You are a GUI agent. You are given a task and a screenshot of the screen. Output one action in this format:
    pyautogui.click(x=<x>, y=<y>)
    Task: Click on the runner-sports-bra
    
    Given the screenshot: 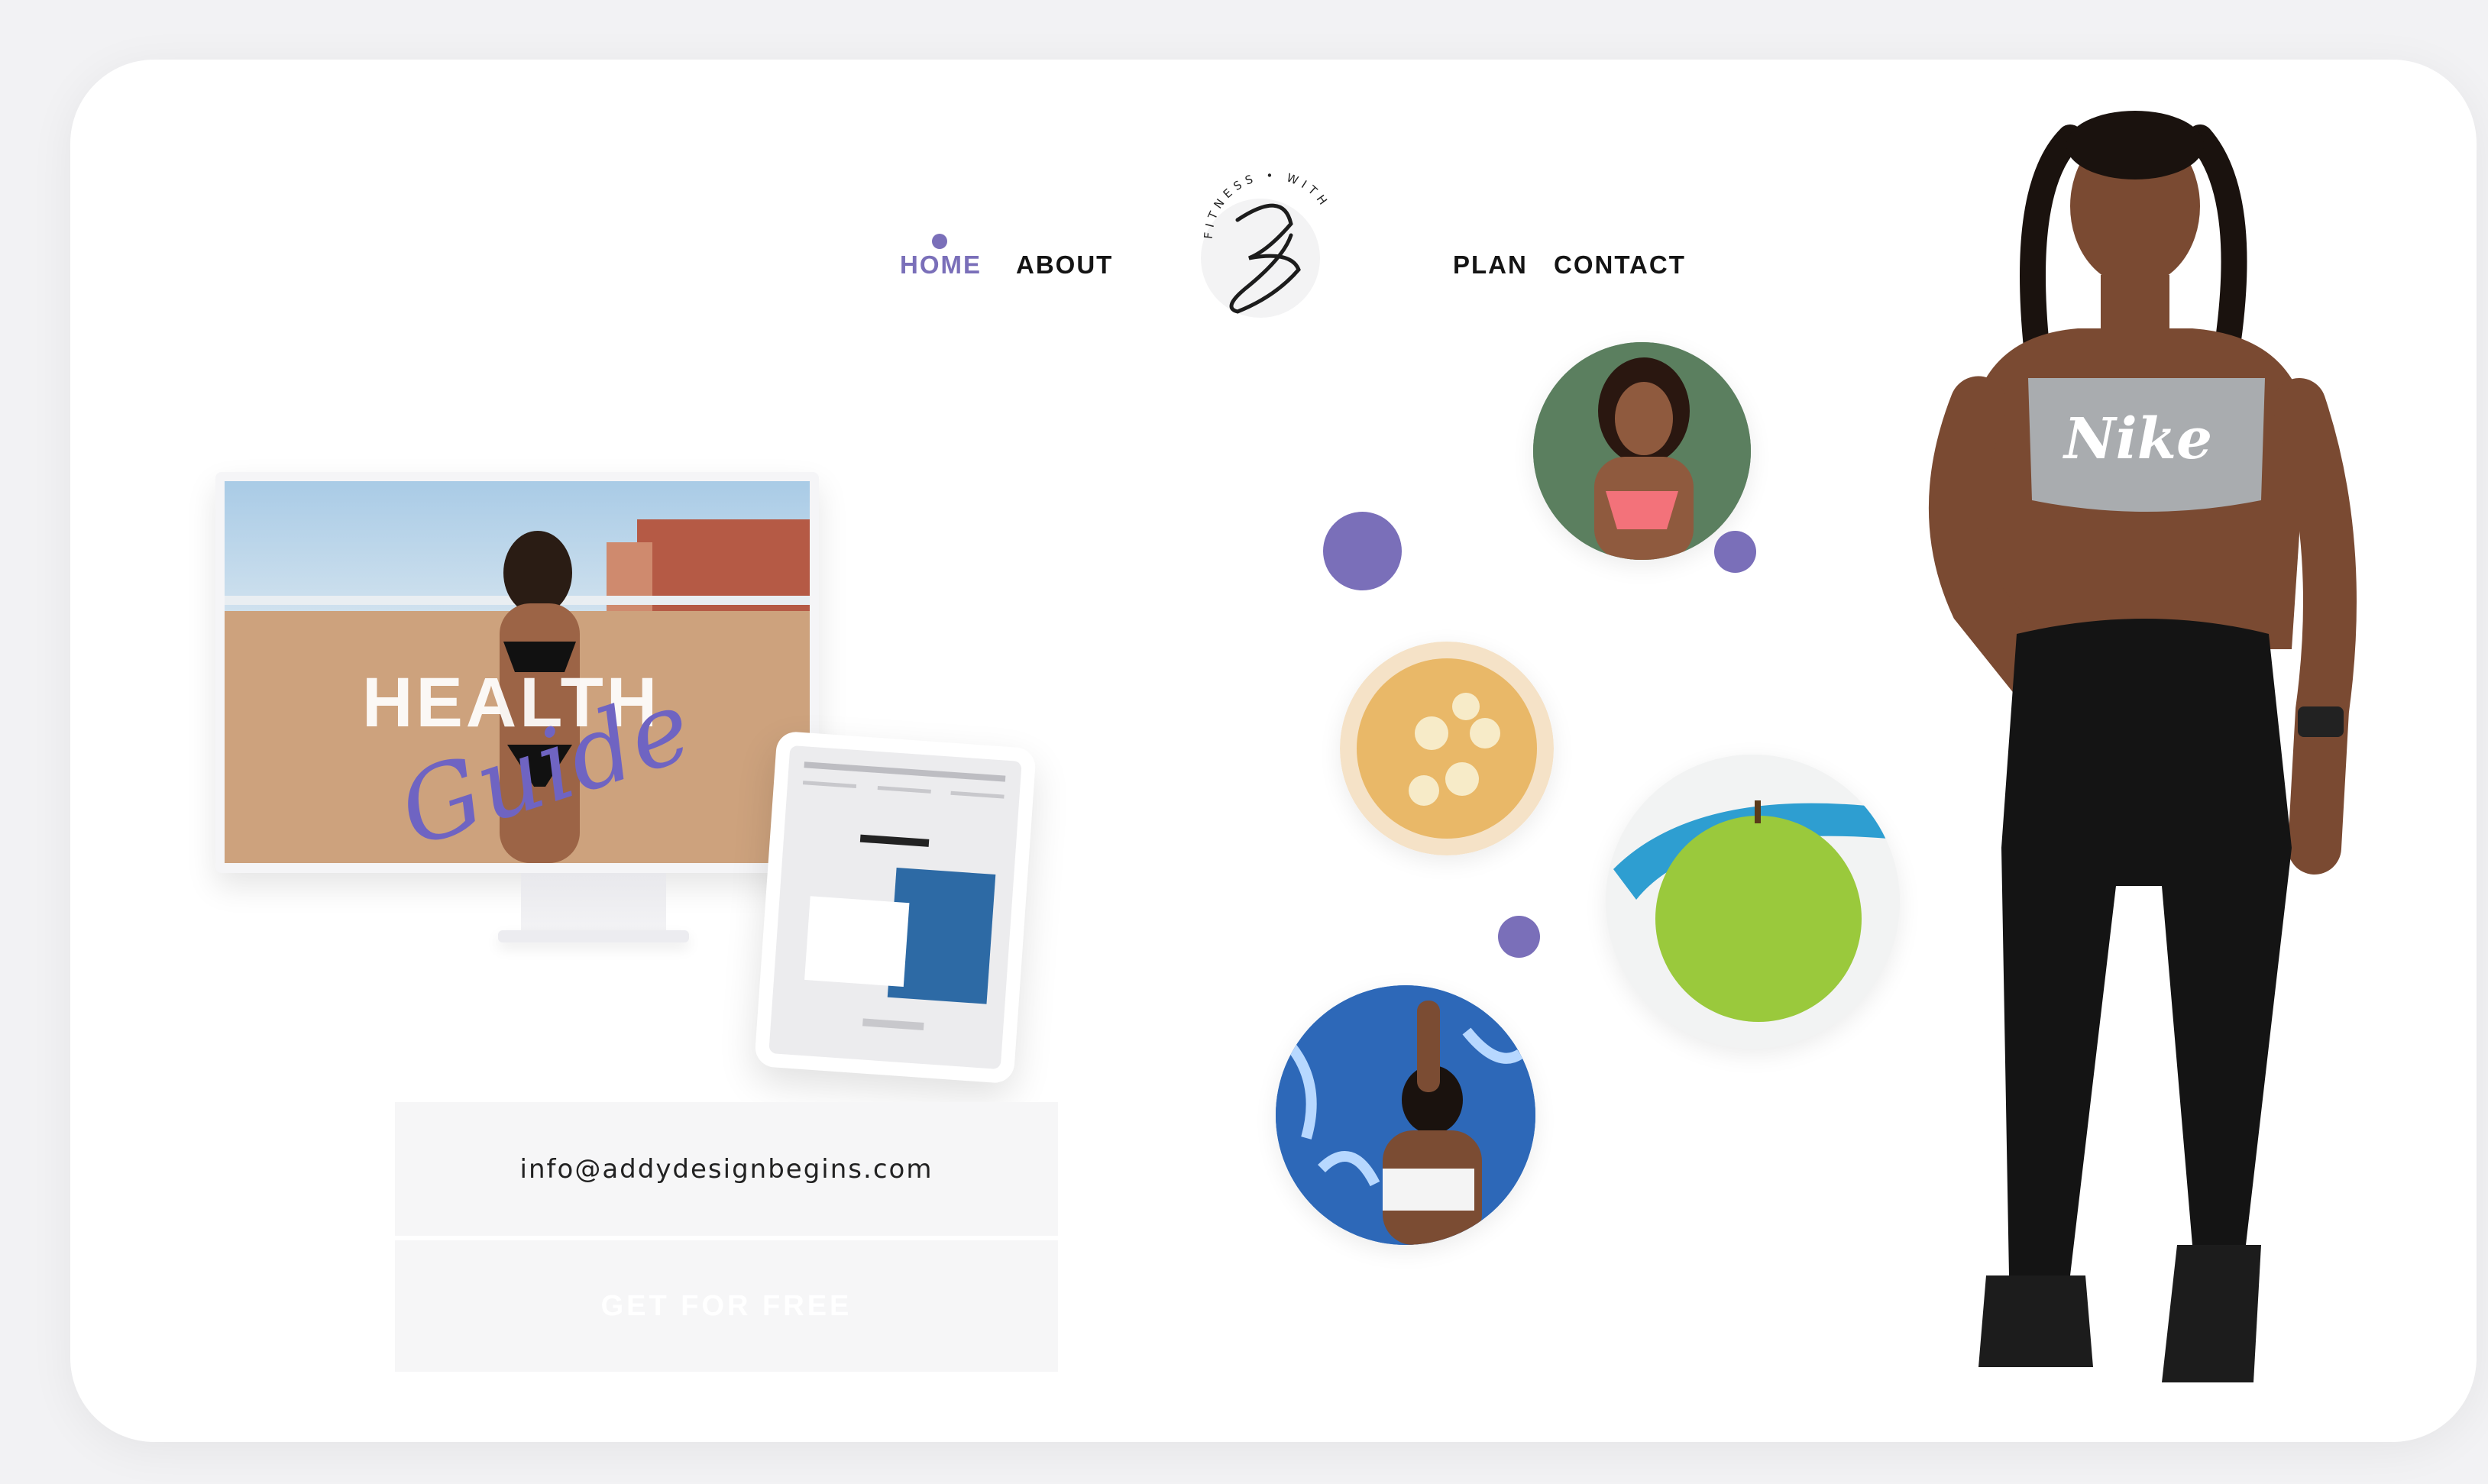 What is the action you would take?
    pyautogui.click(x=1642, y=510)
    